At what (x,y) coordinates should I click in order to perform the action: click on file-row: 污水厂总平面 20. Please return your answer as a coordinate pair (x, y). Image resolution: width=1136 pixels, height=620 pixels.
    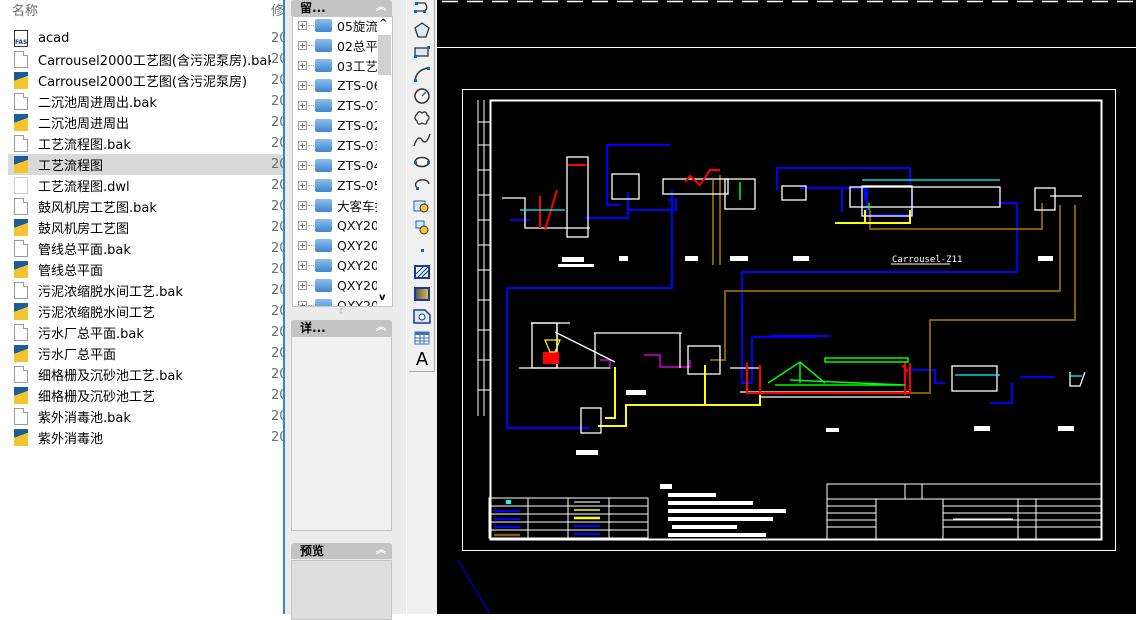
    Looking at the image, I should click on (145, 353).